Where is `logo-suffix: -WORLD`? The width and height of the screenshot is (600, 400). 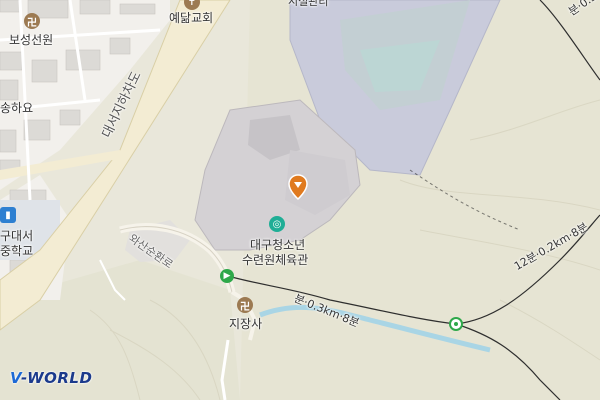
logo-suffix: -WORLD is located at coordinates (57, 378).